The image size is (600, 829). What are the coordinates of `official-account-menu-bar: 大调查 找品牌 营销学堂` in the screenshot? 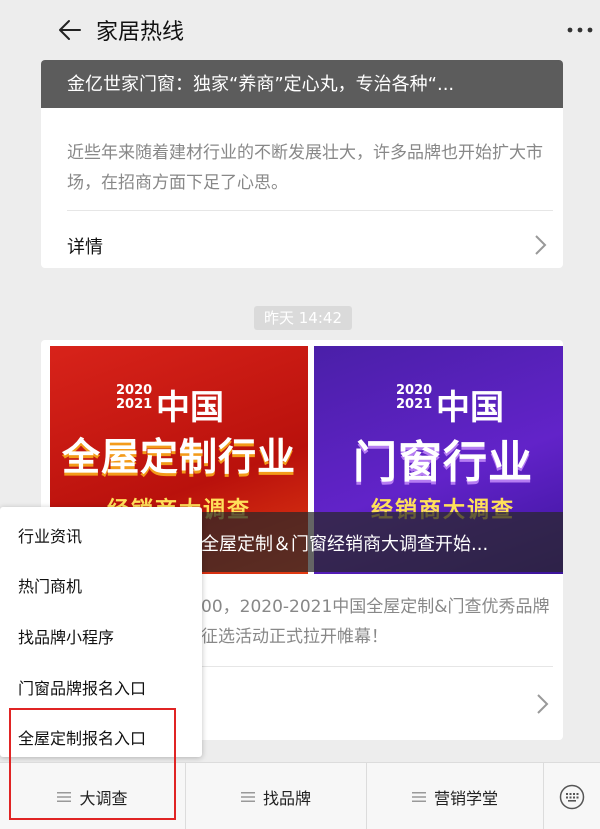 It's located at (300, 795).